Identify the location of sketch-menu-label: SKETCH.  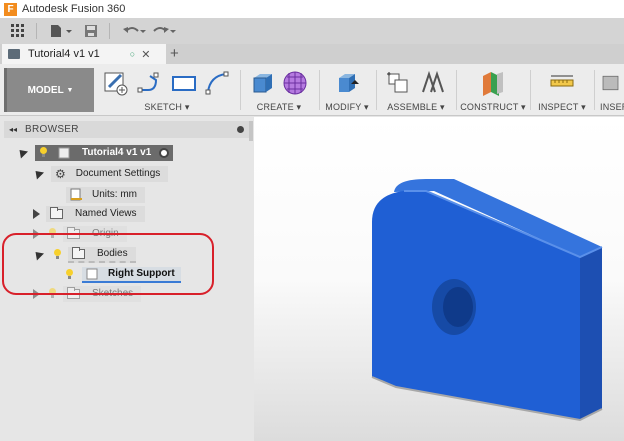
(163, 107).